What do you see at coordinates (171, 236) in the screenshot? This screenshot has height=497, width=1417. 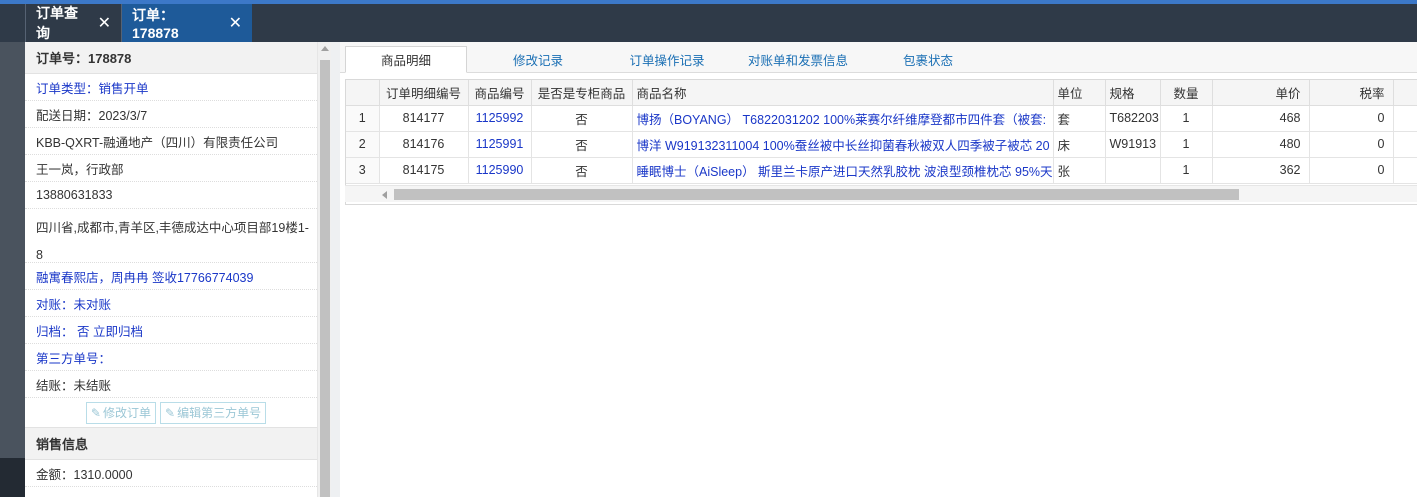 I see `delivery-address: 四川省,成都市,青羊区,丰德成达中心项目部19楼1-8` at bounding box center [171, 236].